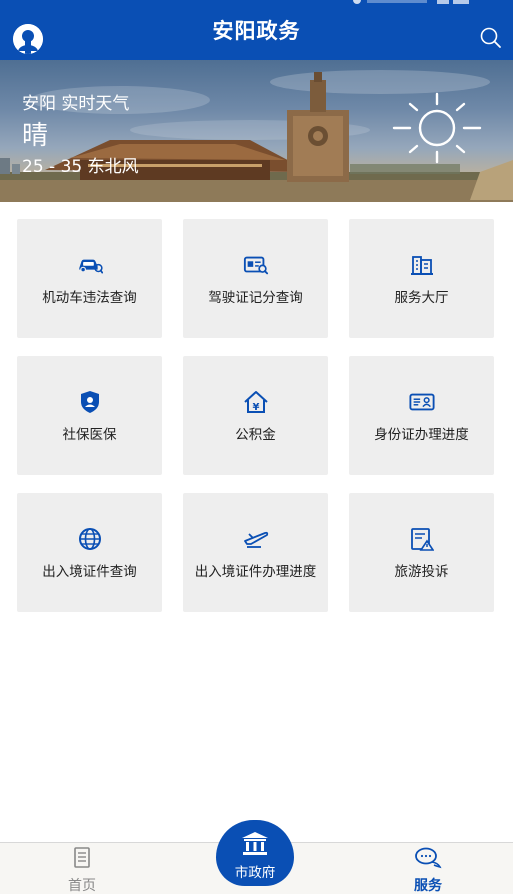 The width and height of the screenshot is (513, 894). What do you see at coordinates (421, 434) in the screenshot?
I see `service-label: 身份证办理进度` at bounding box center [421, 434].